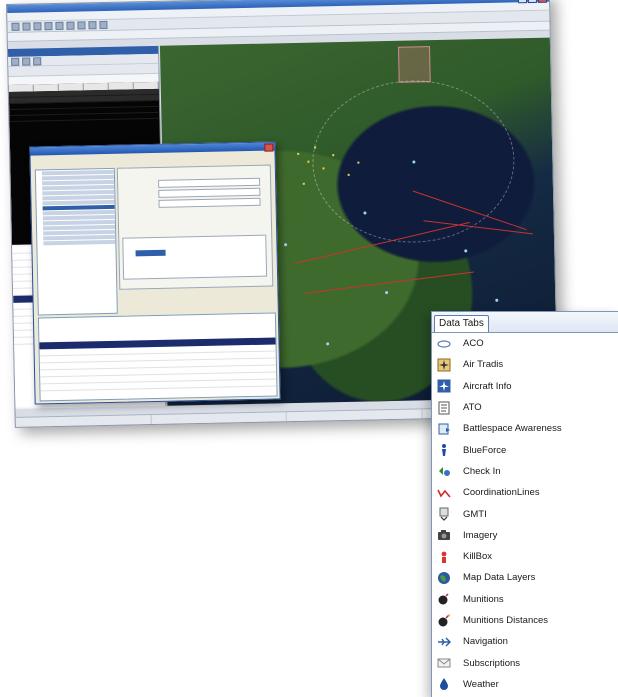 The image size is (618, 697). What do you see at coordinates (79, 242) in the screenshot?
I see `tree-item` at bounding box center [79, 242].